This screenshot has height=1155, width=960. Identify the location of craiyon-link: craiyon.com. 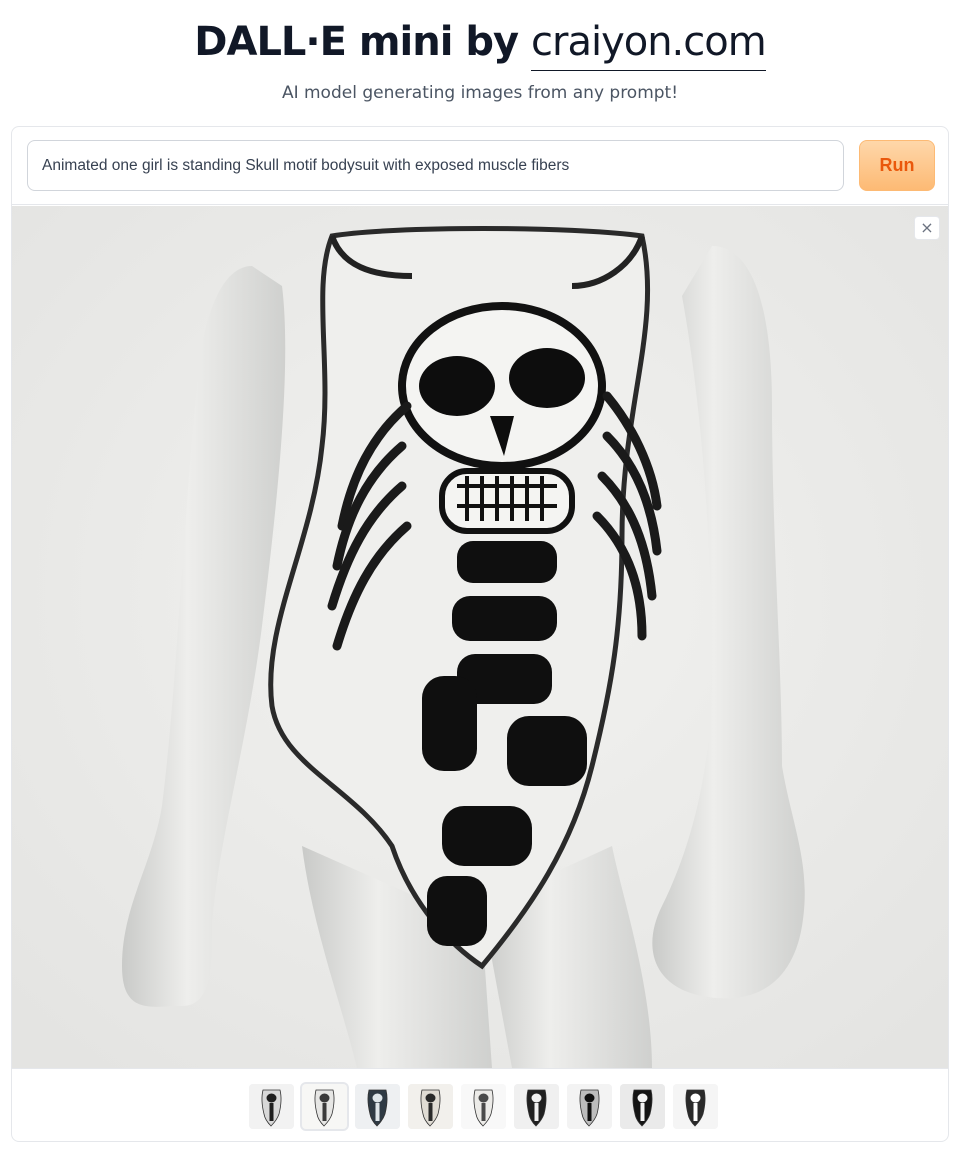
(649, 43).